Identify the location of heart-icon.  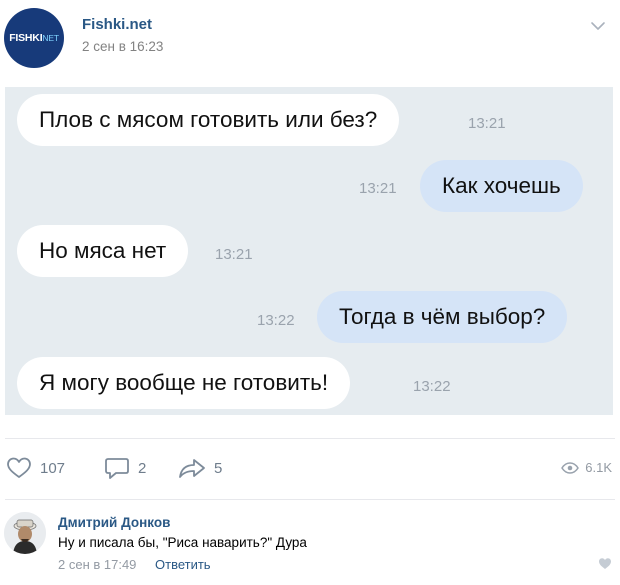
(19, 467).